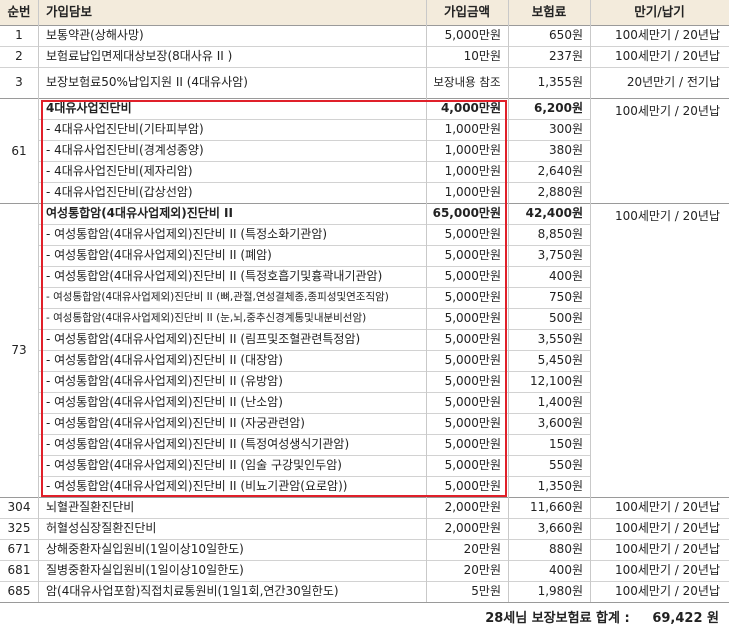  What do you see at coordinates (364, 528) in the screenshot?
I see `table-row: 325 허혈성심장질환진단비 2,000만원 3,660원 100세만기 / 20년납` at bounding box center [364, 528].